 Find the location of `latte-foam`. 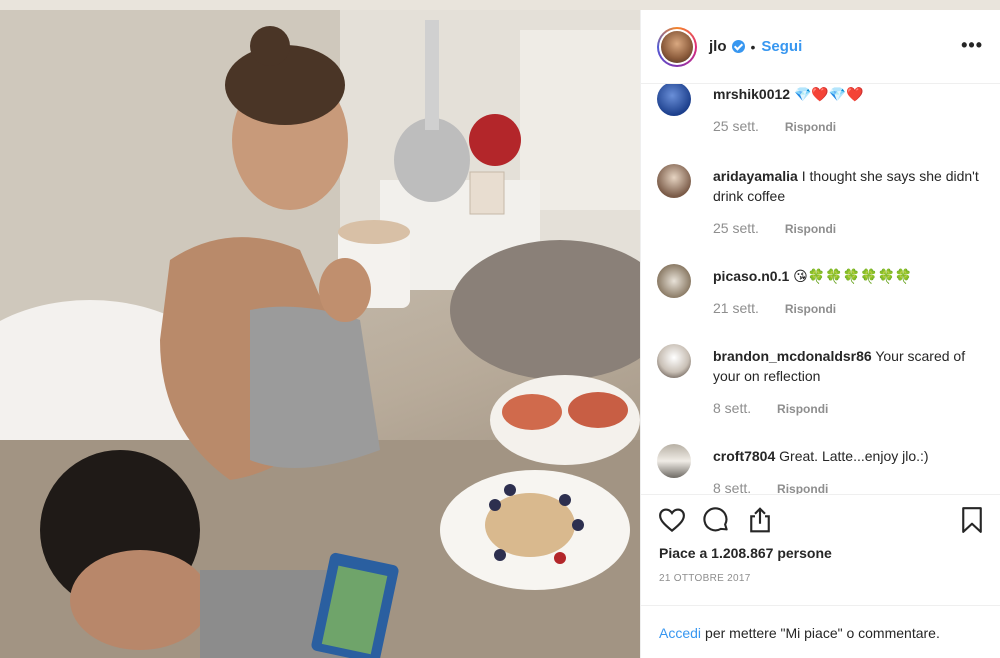

latte-foam is located at coordinates (374, 232).